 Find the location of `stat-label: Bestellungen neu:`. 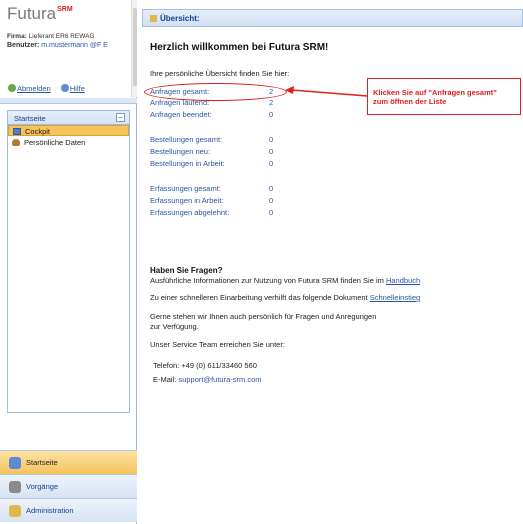

stat-label: Bestellungen neu: is located at coordinates (180, 151).